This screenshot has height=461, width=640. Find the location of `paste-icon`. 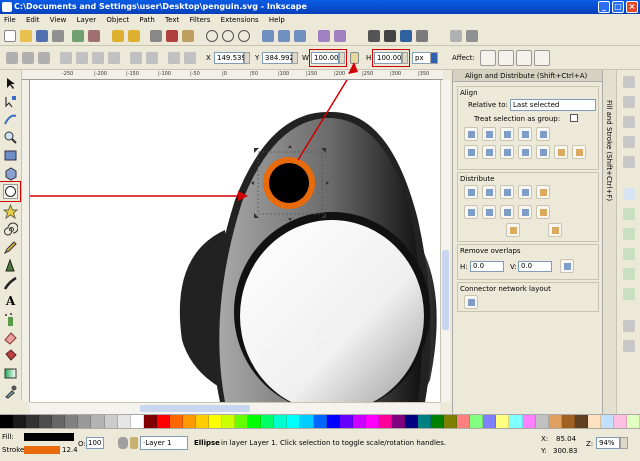

paste-icon is located at coordinates (188, 36).